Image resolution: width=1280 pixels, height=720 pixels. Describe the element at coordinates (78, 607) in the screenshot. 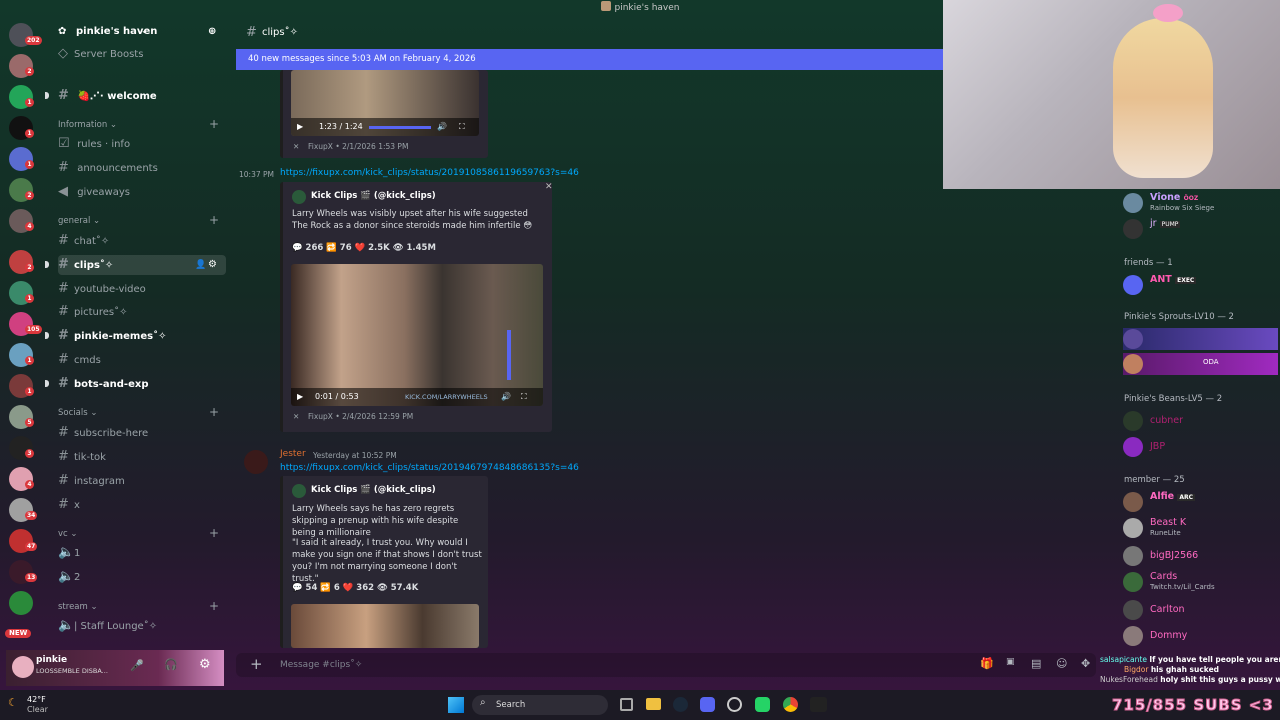

I see `category-stream: stream ⌄` at that location.